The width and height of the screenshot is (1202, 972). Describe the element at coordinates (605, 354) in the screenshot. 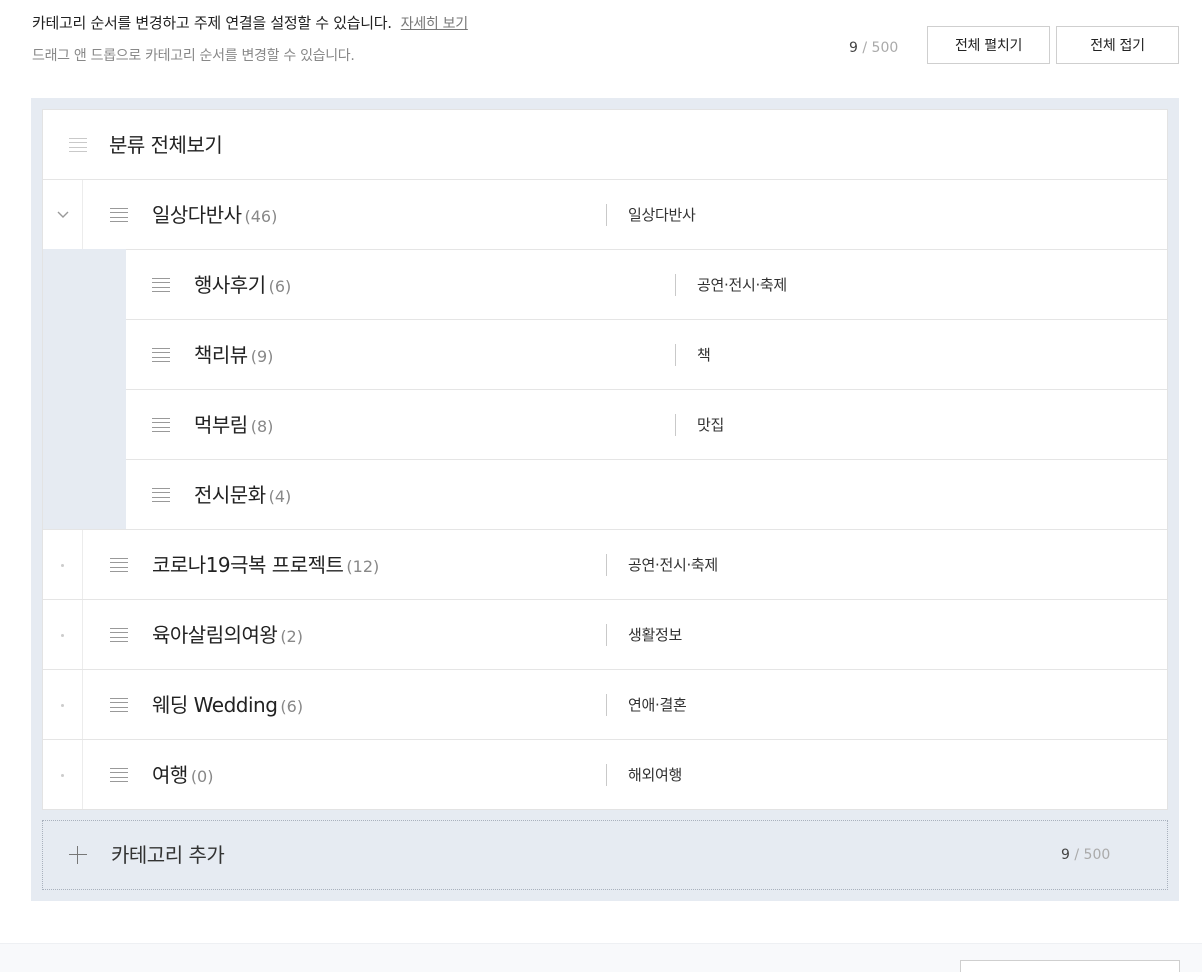

I see `subcategory-row: 책리뷰 (9) 책` at that location.